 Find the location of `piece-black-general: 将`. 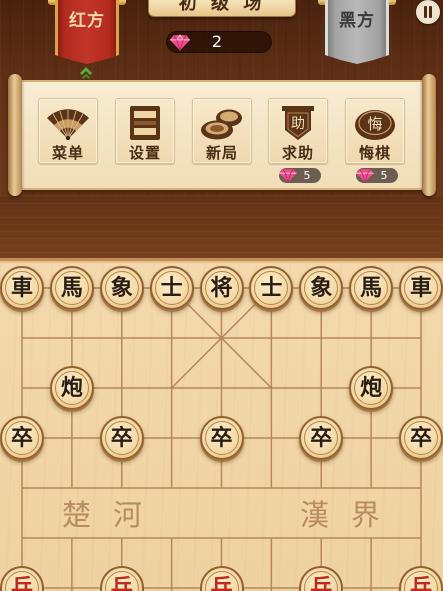

piece-black-general: 将 is located at coordinates (221, 288).